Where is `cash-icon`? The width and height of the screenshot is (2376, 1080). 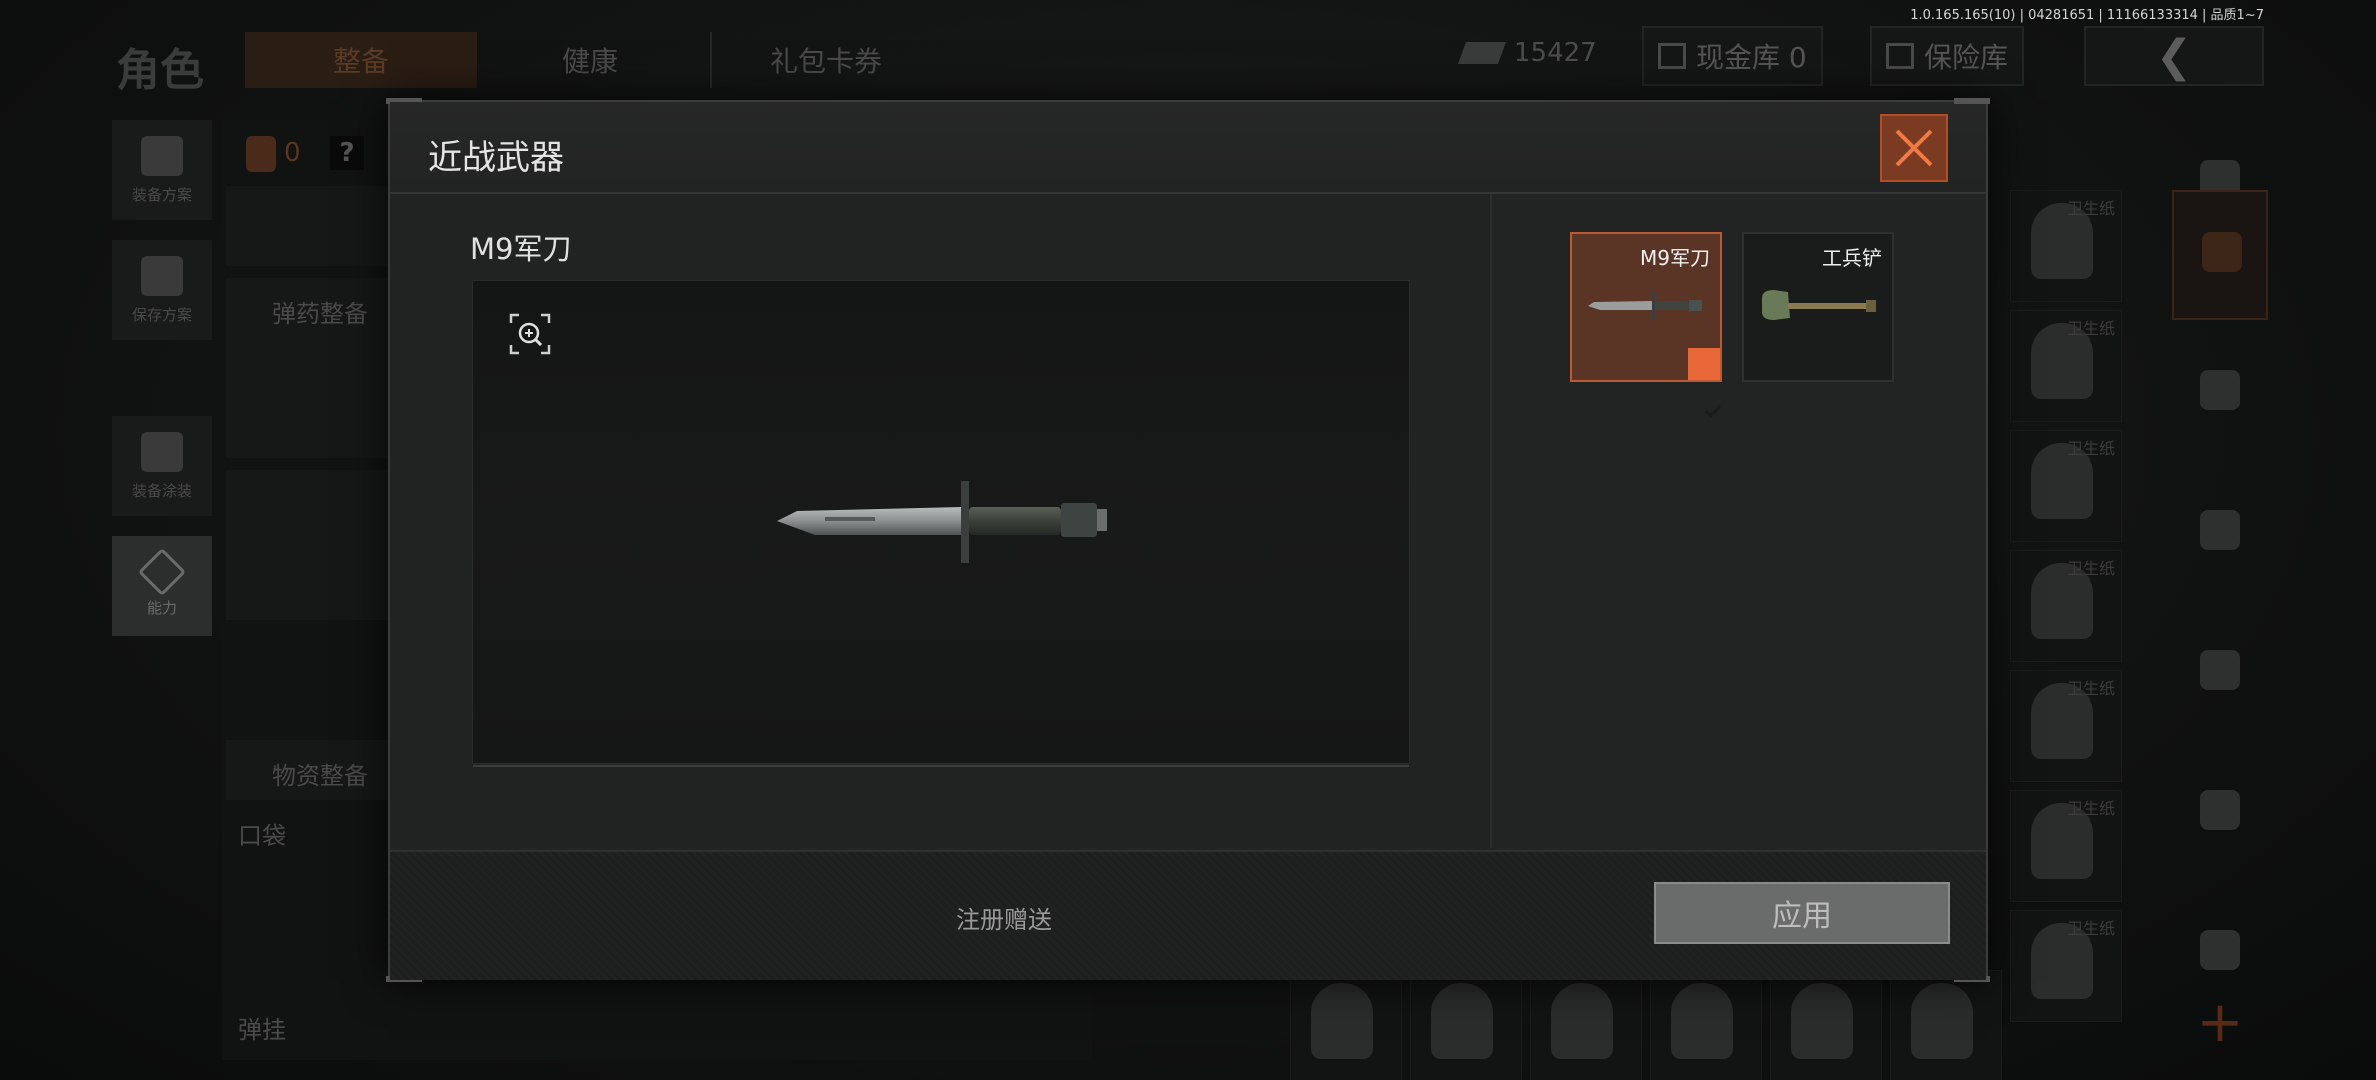 cash-icon is located at coordinates (1482, 53).